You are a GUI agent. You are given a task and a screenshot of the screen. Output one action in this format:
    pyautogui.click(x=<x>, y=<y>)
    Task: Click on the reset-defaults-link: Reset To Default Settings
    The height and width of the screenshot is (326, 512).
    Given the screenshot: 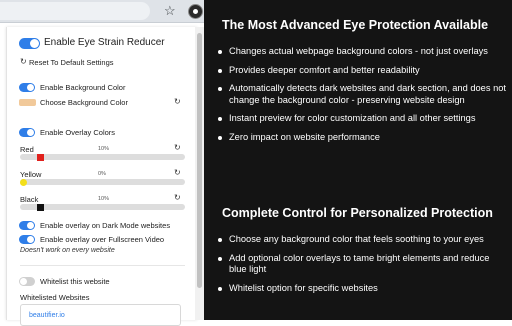 What is the action you would take?
    pyautogui.click(x=71, y=62)
    